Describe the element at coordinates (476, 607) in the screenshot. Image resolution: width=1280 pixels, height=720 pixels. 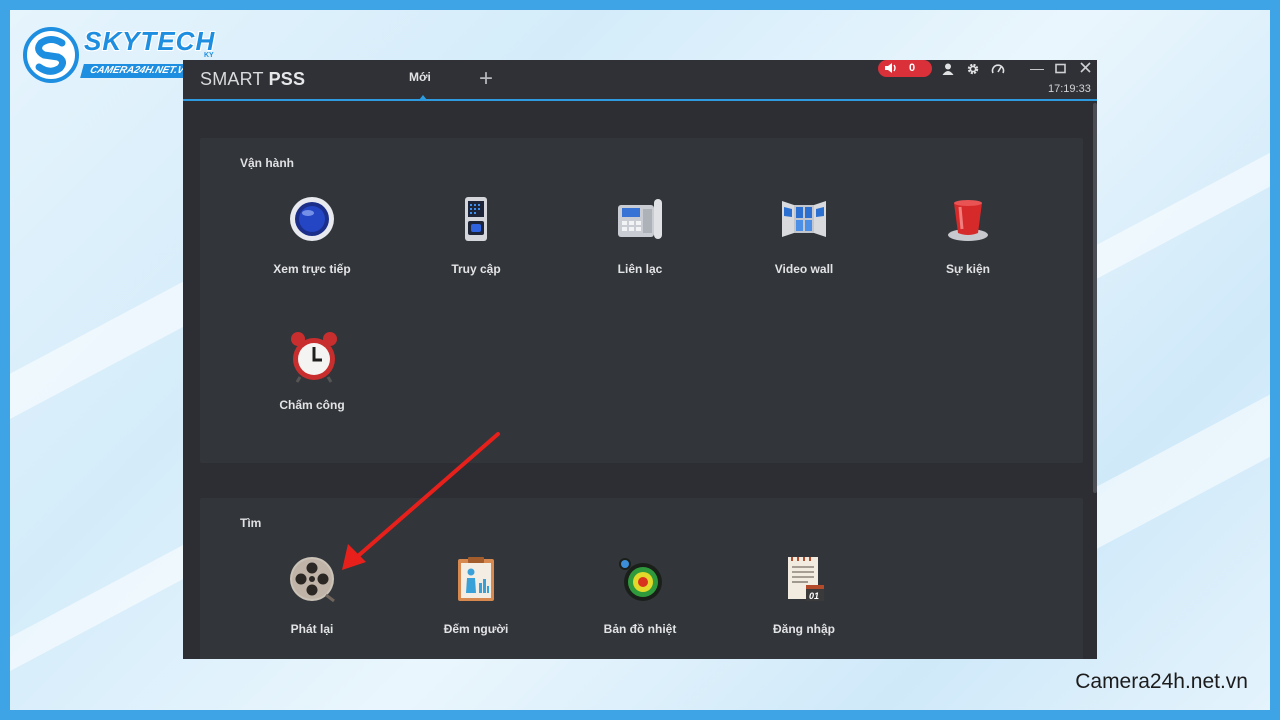
I see `tile-people-count: Đếm người` at that location.